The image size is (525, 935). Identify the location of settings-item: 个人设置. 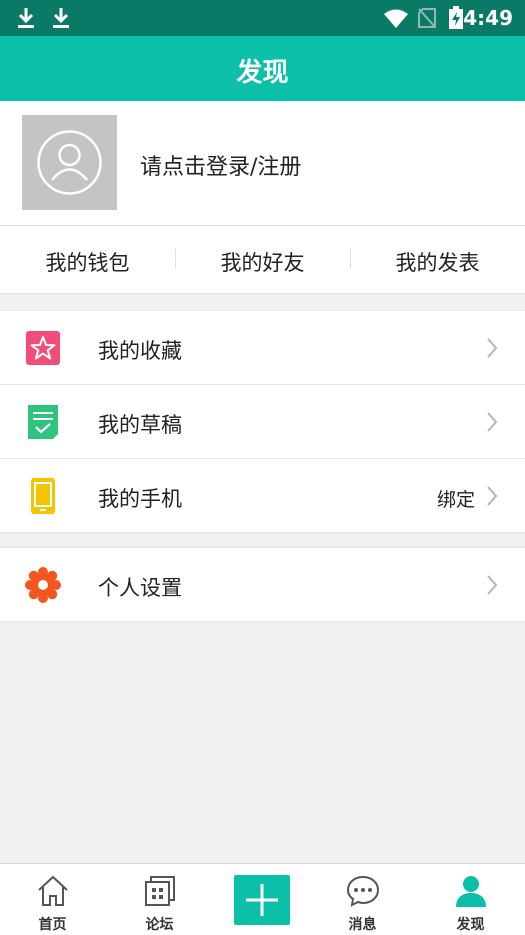
(262, 585).